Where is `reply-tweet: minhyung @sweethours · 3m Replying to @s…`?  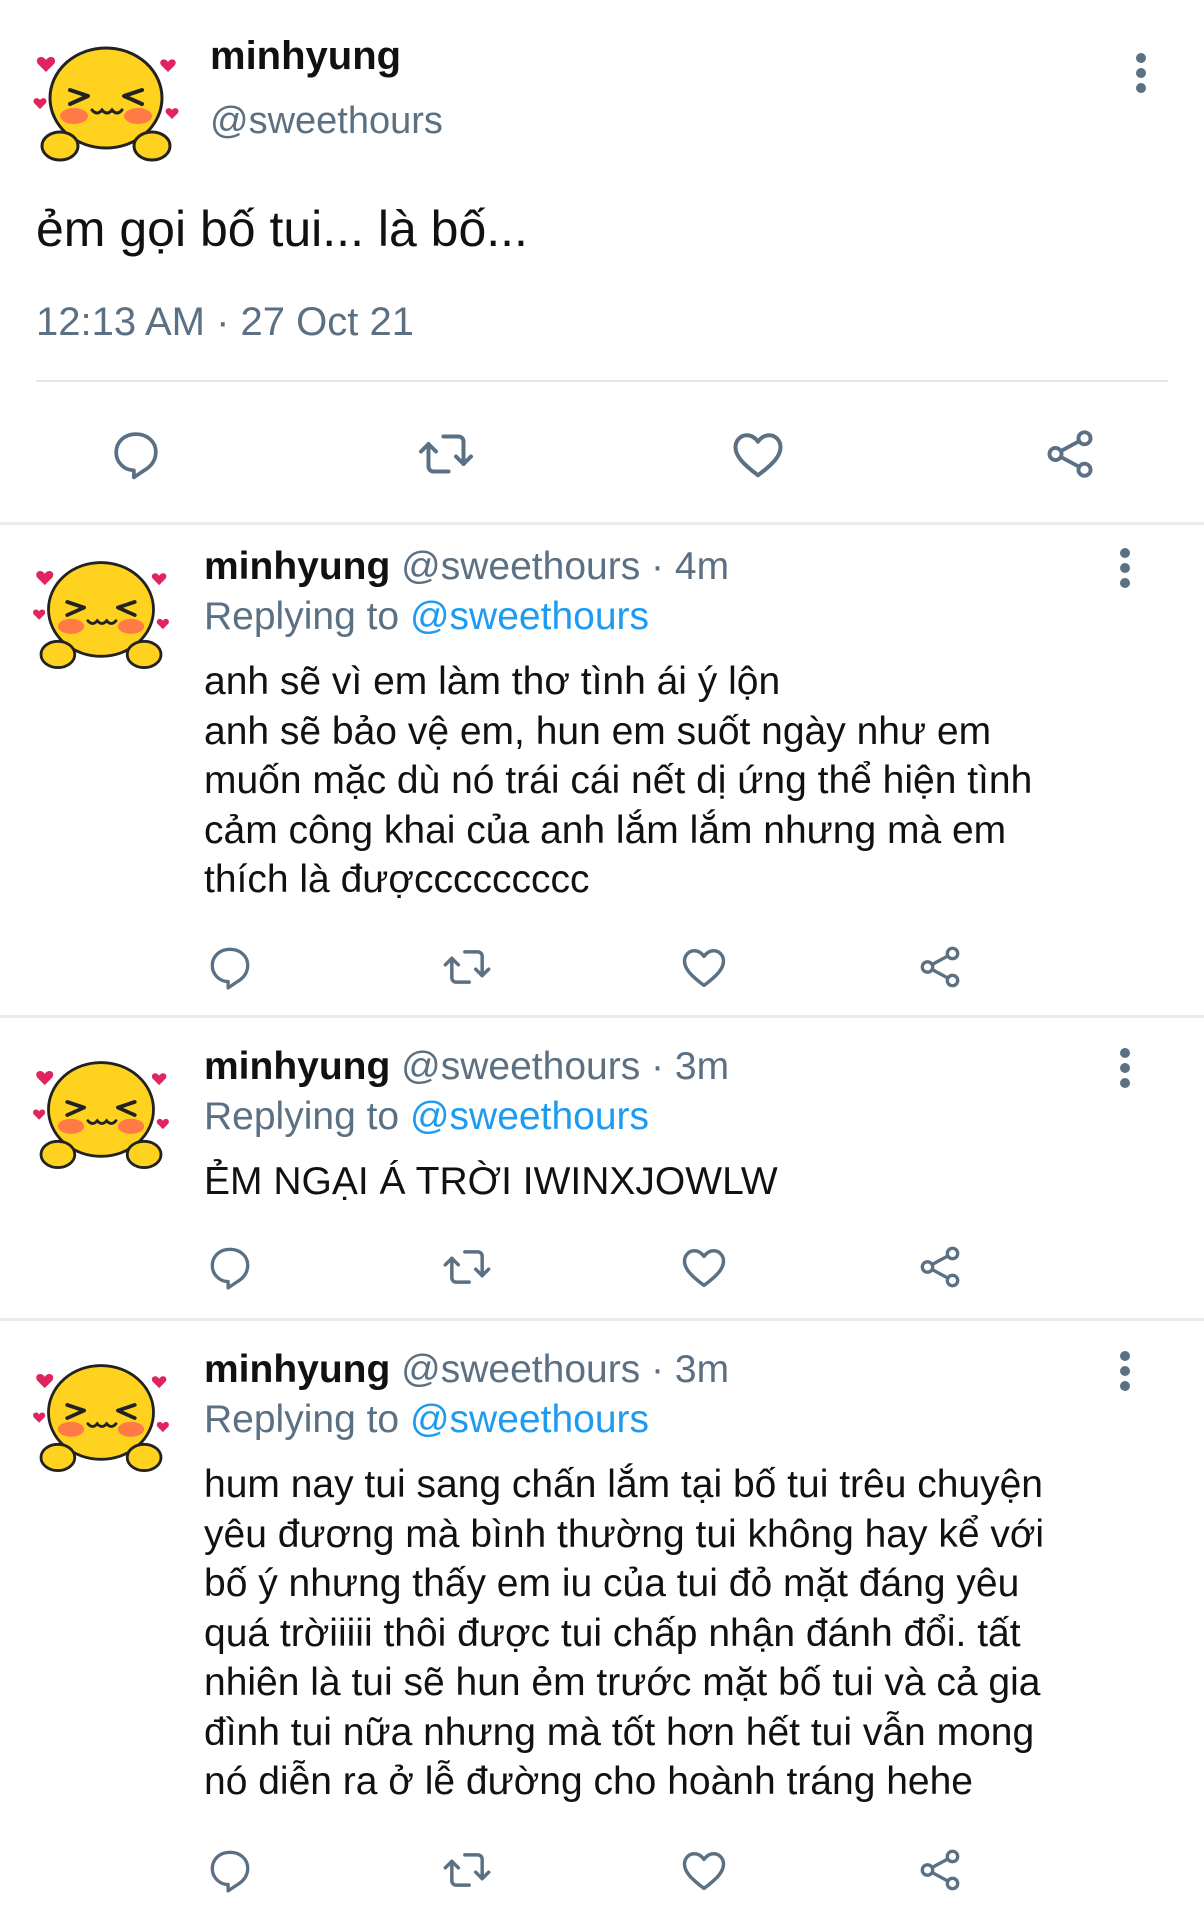 reply-tweet: minhyung @sweethours · 3m Replying to @s… is located at coordinates (602, 1180).